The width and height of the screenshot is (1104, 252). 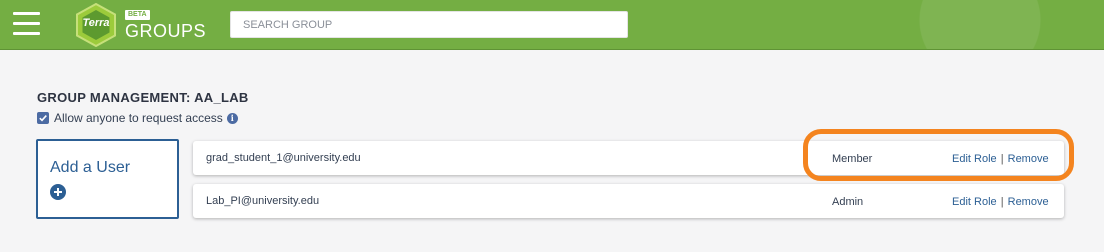 What do you see at coordinates (852, 159) in the screenshot?
I see `member-role: Member` at bounding box center [852, 159].